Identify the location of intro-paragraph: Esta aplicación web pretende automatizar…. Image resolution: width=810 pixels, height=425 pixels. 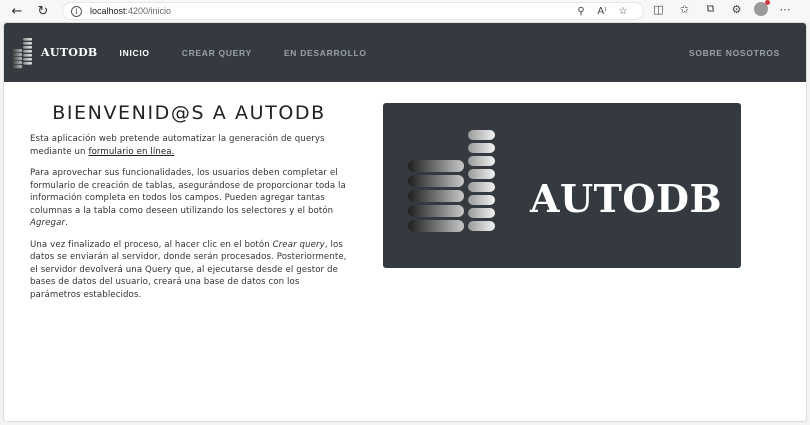
(189, 145).